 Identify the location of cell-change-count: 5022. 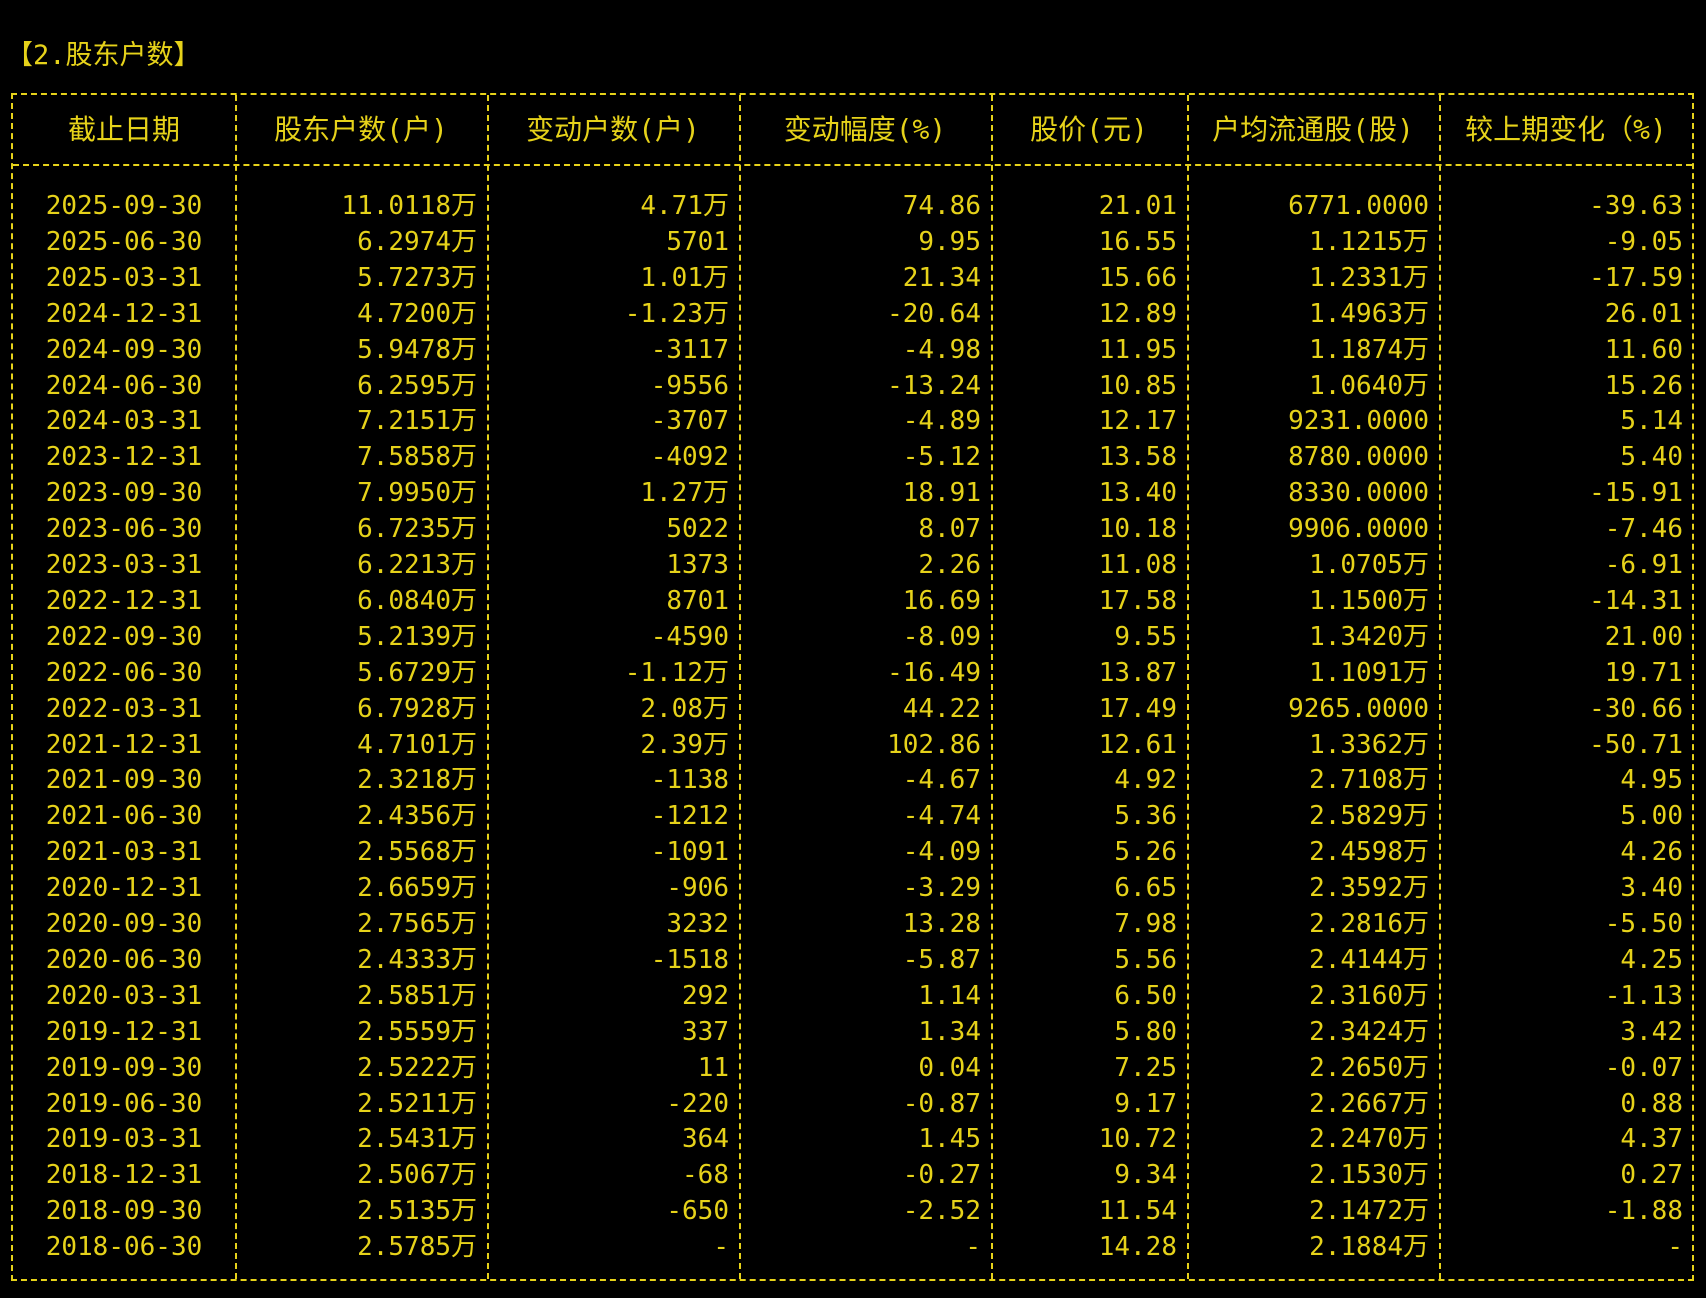
(697, 529).